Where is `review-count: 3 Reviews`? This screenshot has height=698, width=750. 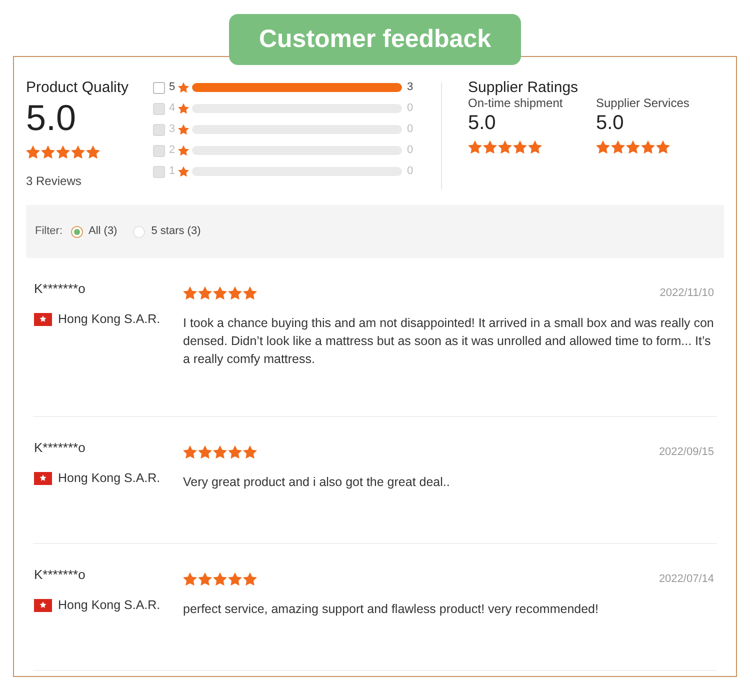 review-count: 3 Reviews is located at coordinates (54, 181).